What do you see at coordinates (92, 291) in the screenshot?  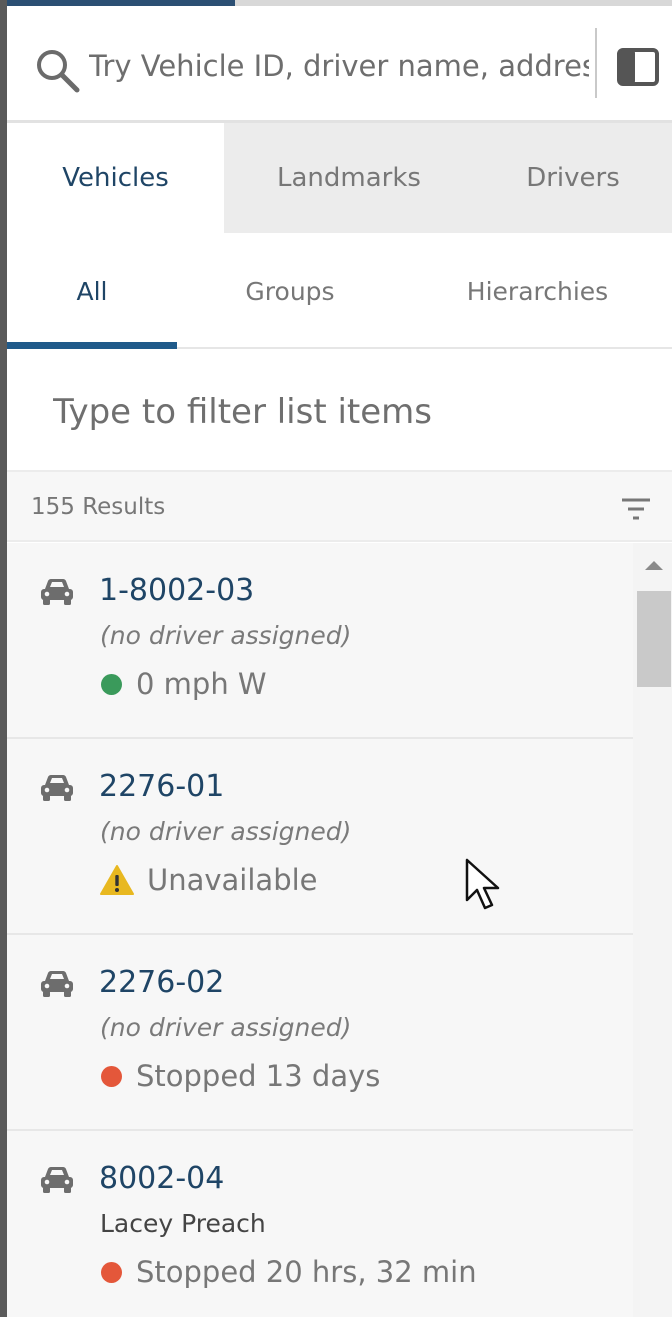 I see `subtab-all: All` at bounding box center [92, 291].